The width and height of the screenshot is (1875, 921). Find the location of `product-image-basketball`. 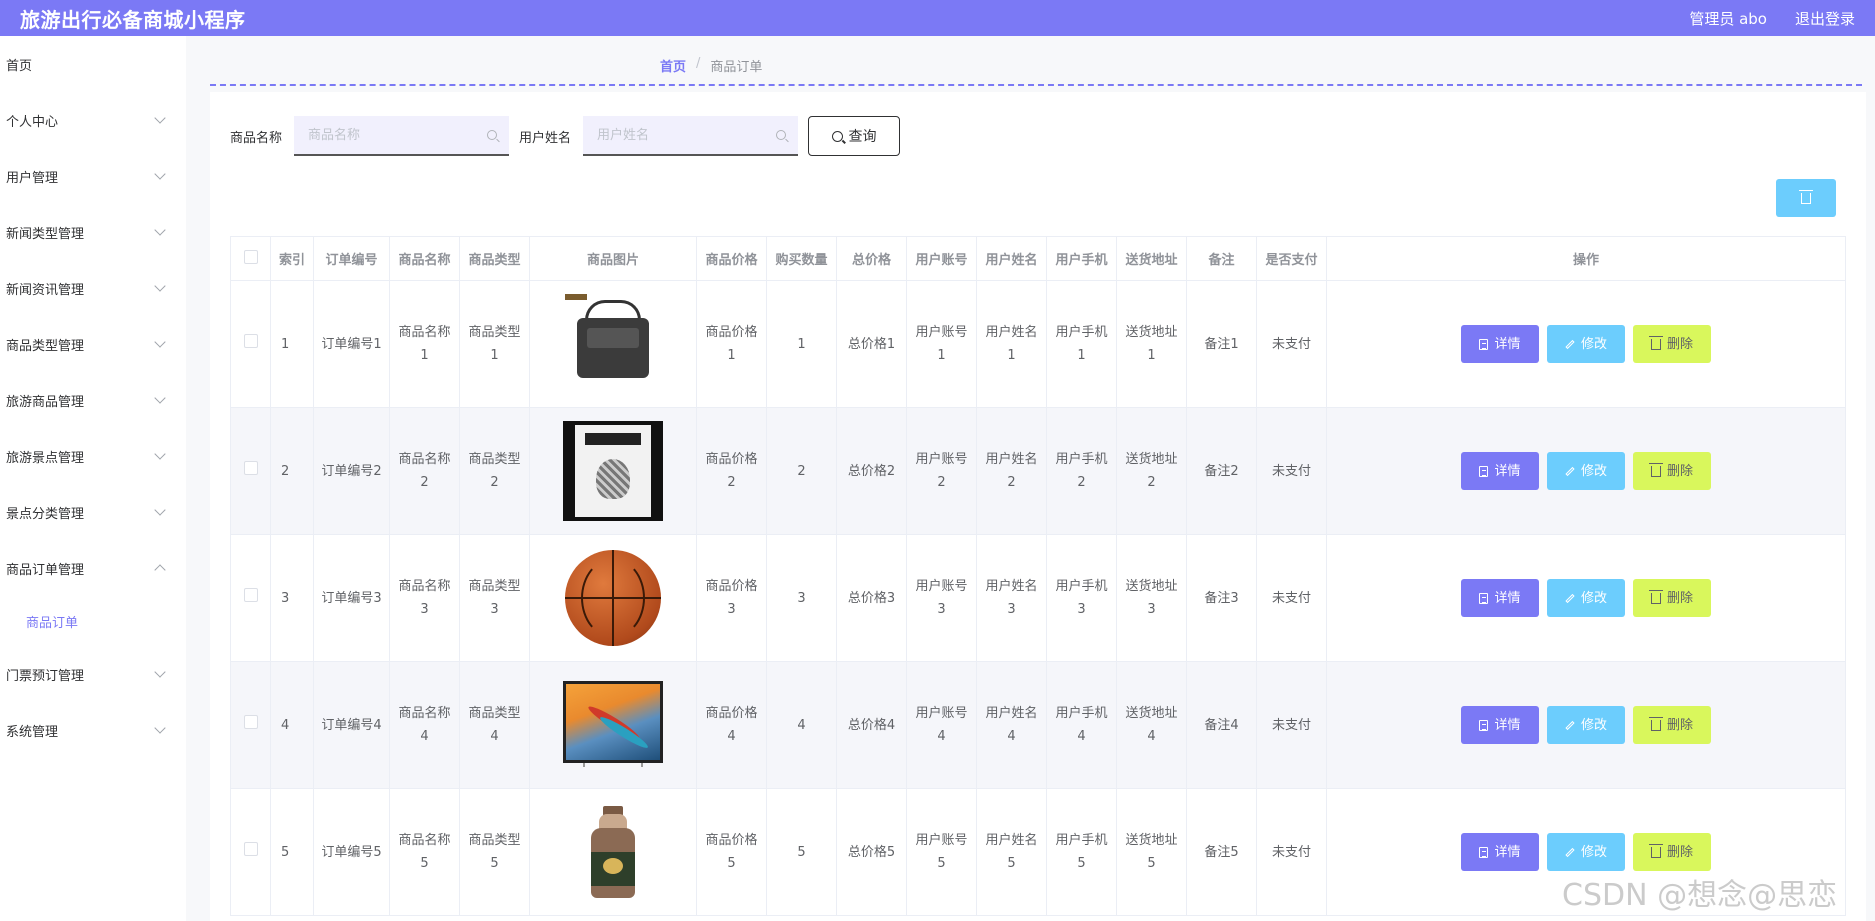

product-image-basketball is located at coordinates (613, 598).